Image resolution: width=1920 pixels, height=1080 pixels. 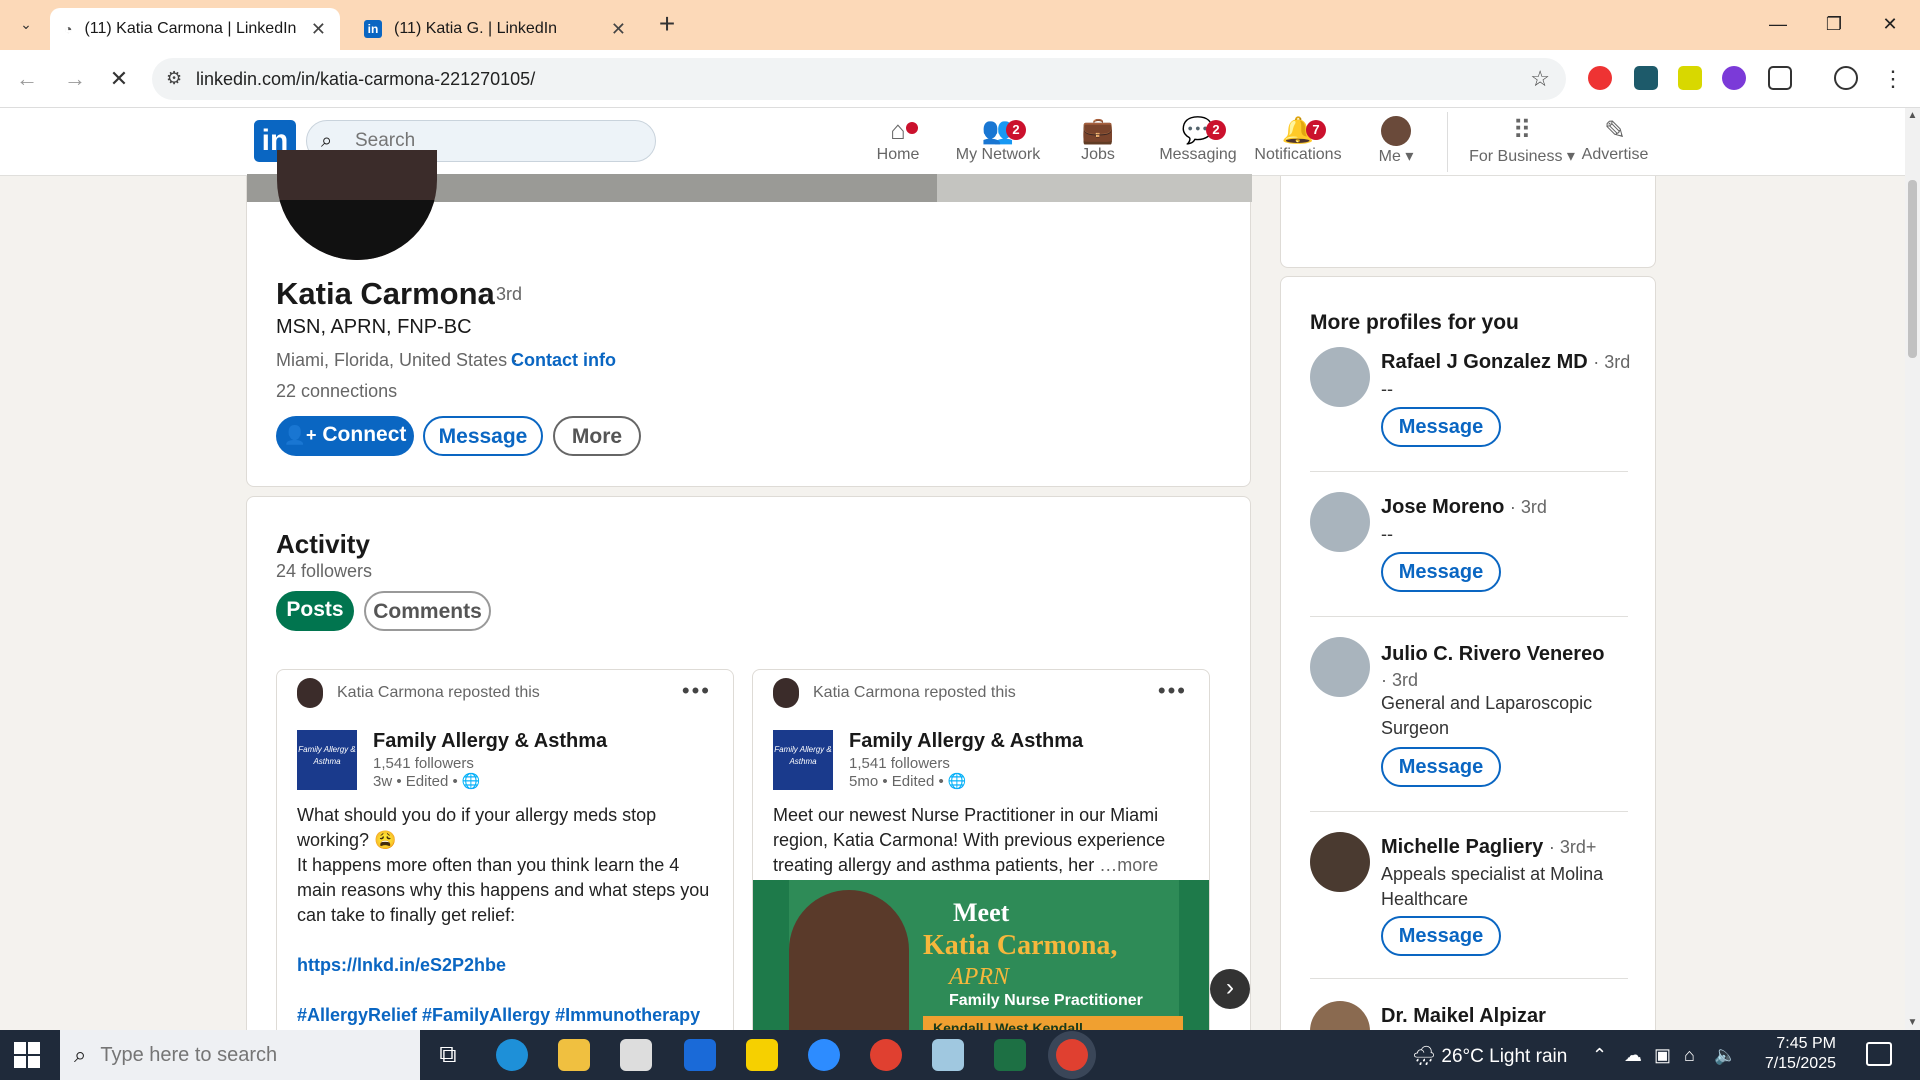 What do you see at coordinates (1198, 144) in the screenshot?
I see `nav-messaging: 💬 2 Messaging` at bounding box center [1198, 144].